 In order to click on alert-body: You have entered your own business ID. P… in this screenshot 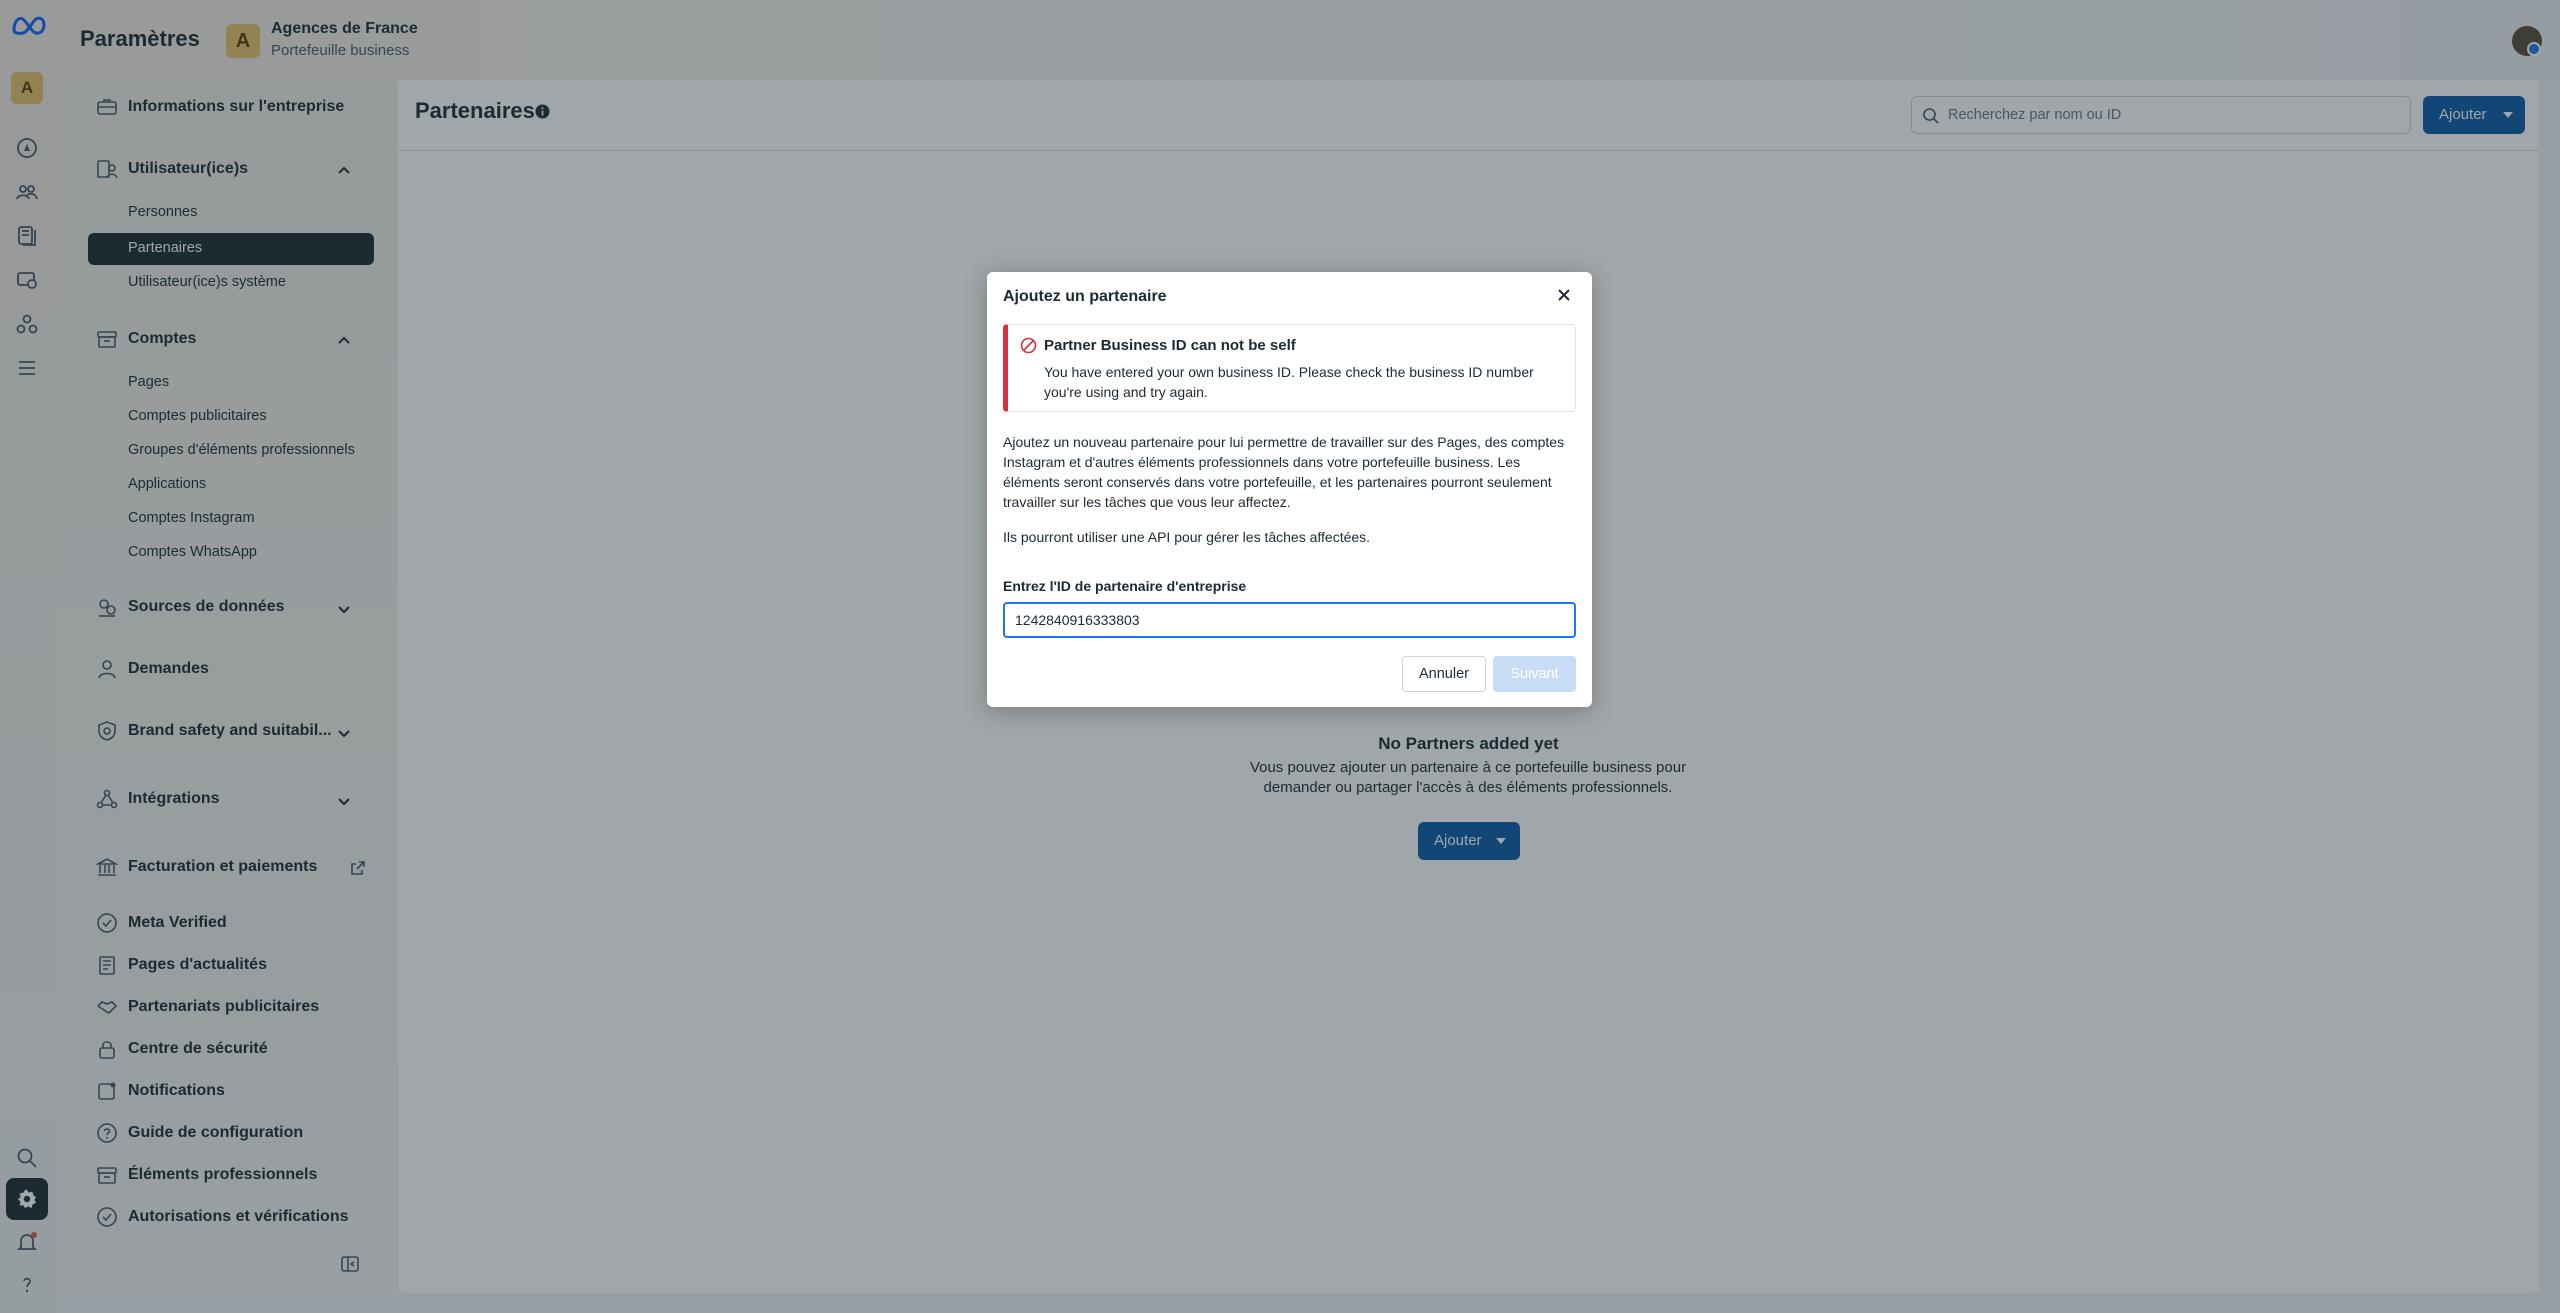, I will do `click(1289, 382)`.